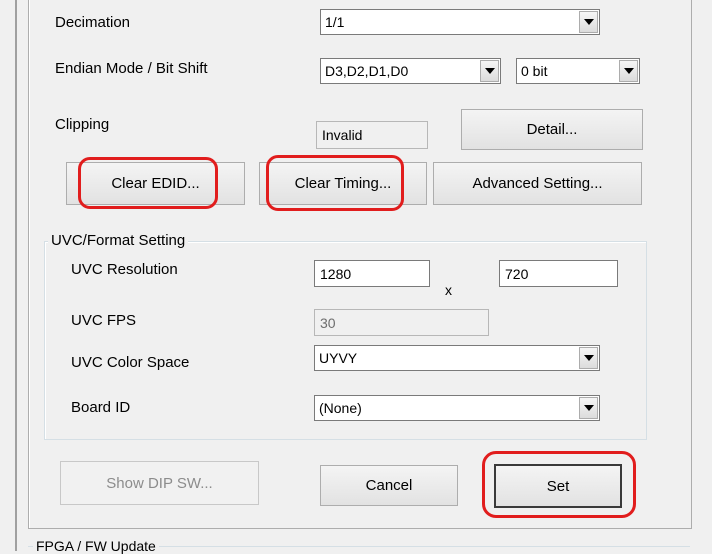 The width and height of the screenshot is (712, 554). I want to click on set-button: Set, so click(558, 486).